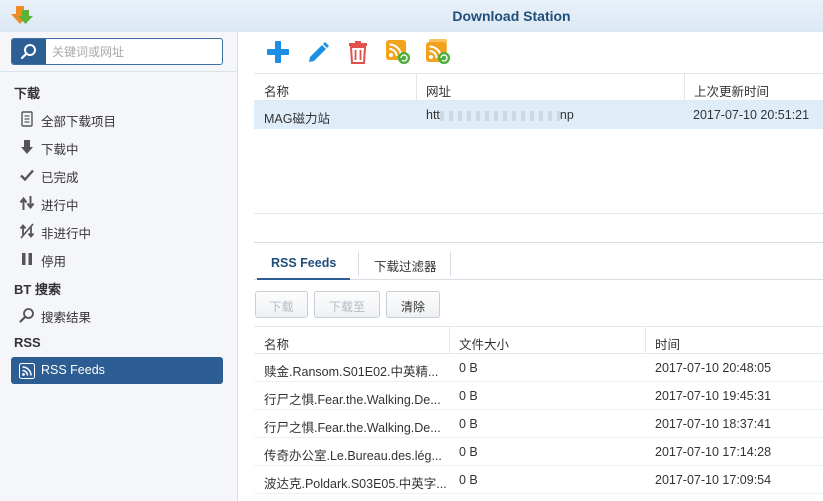 The width and height of the screenshot is (823, 501). I want to click on sidebar-item-all-downloads: 全部下载项目, so click(117, 118).